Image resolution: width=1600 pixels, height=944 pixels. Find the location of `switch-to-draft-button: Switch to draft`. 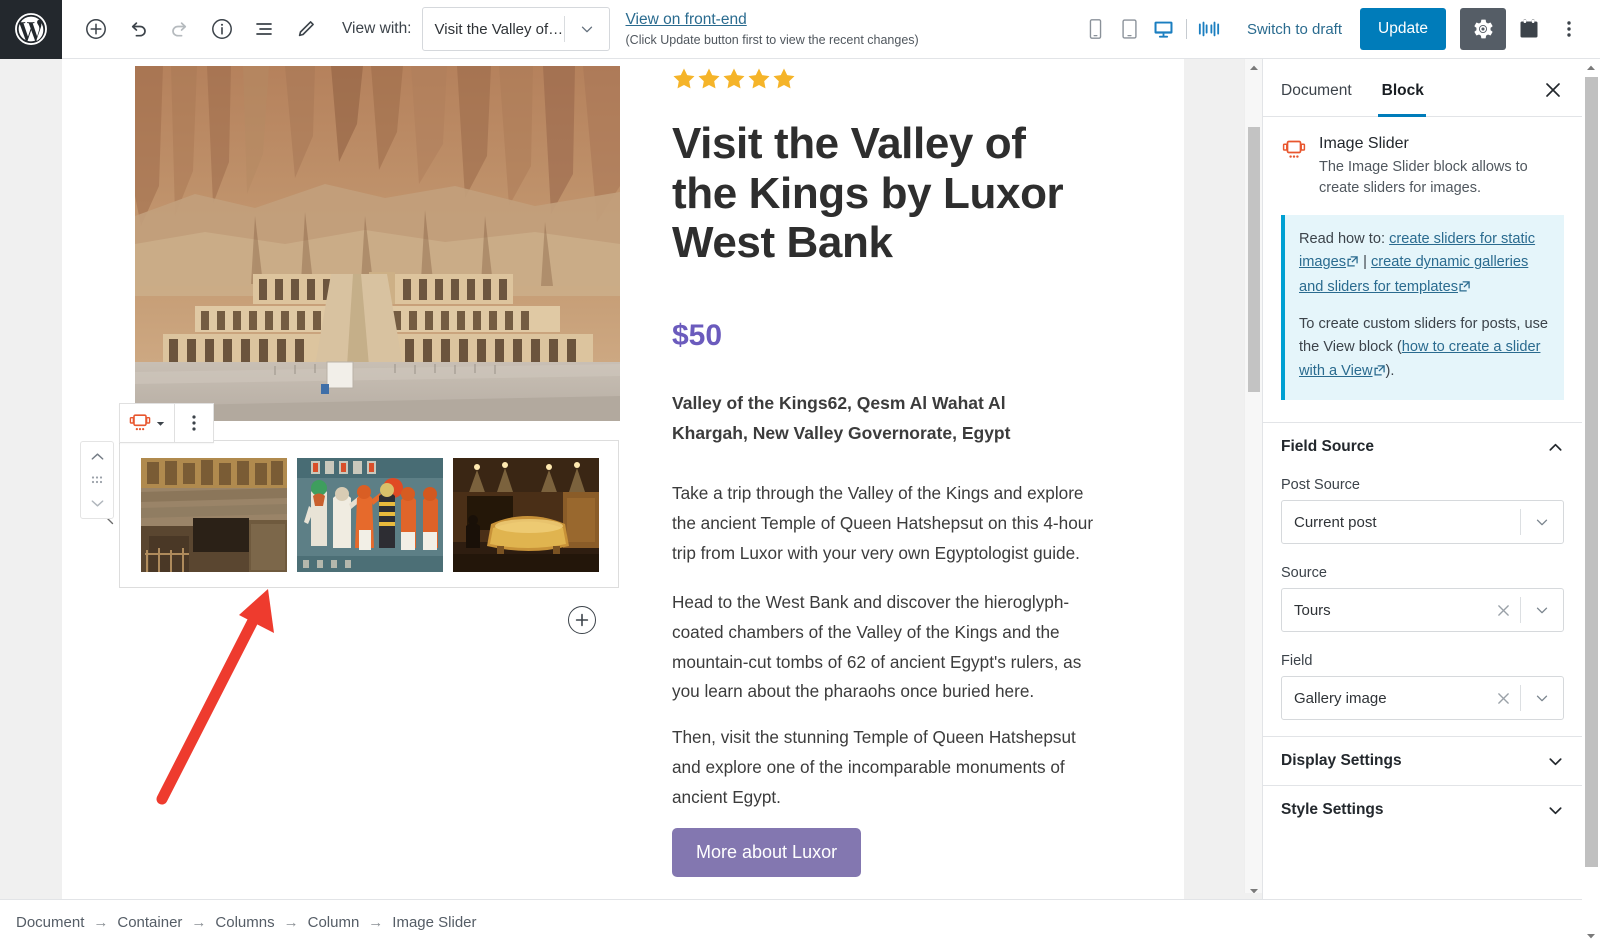

switch-to-draft-button: Switch to draft is located at coordinates (1294, 29).